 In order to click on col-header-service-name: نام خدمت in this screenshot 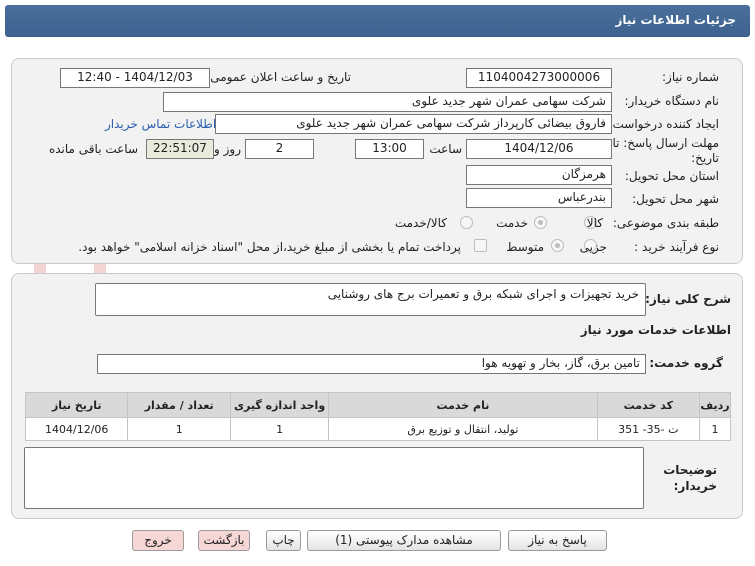, I will do `click(463, 405)`.